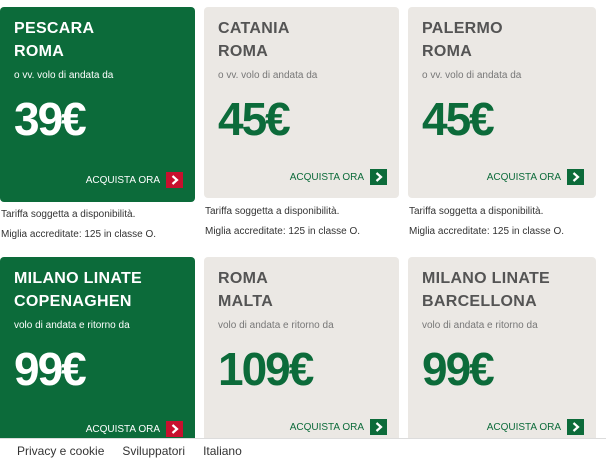 This screenshot has height=462, width=606. Describe the element at coordinates (153, 451) in the screenshot. I see `footer-link-developers: Sviluppatori` at that location.